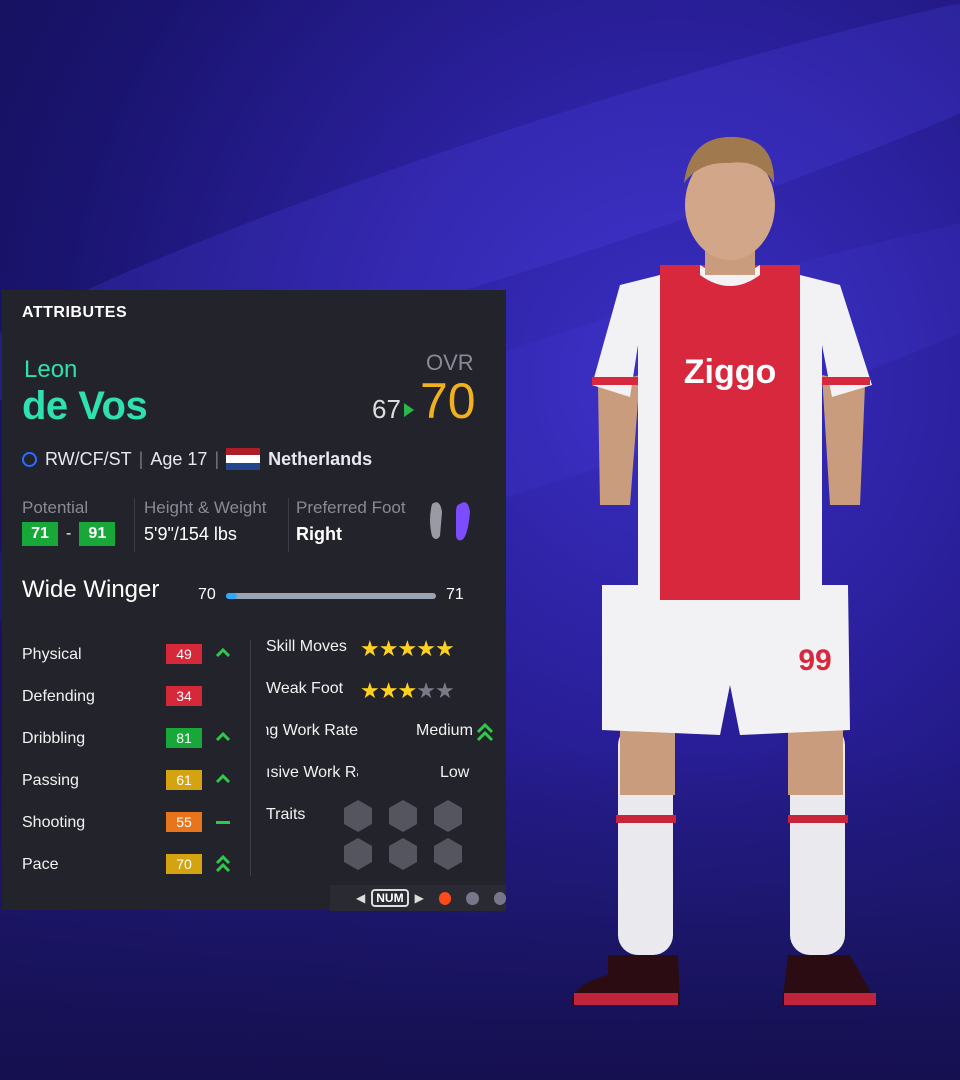 The height and width of the screenshot is (1080, 960). What do you see at coordinates (184, 822) in the screenshot?
I see `attribute-value: 55` at bounding box center [184, 822].